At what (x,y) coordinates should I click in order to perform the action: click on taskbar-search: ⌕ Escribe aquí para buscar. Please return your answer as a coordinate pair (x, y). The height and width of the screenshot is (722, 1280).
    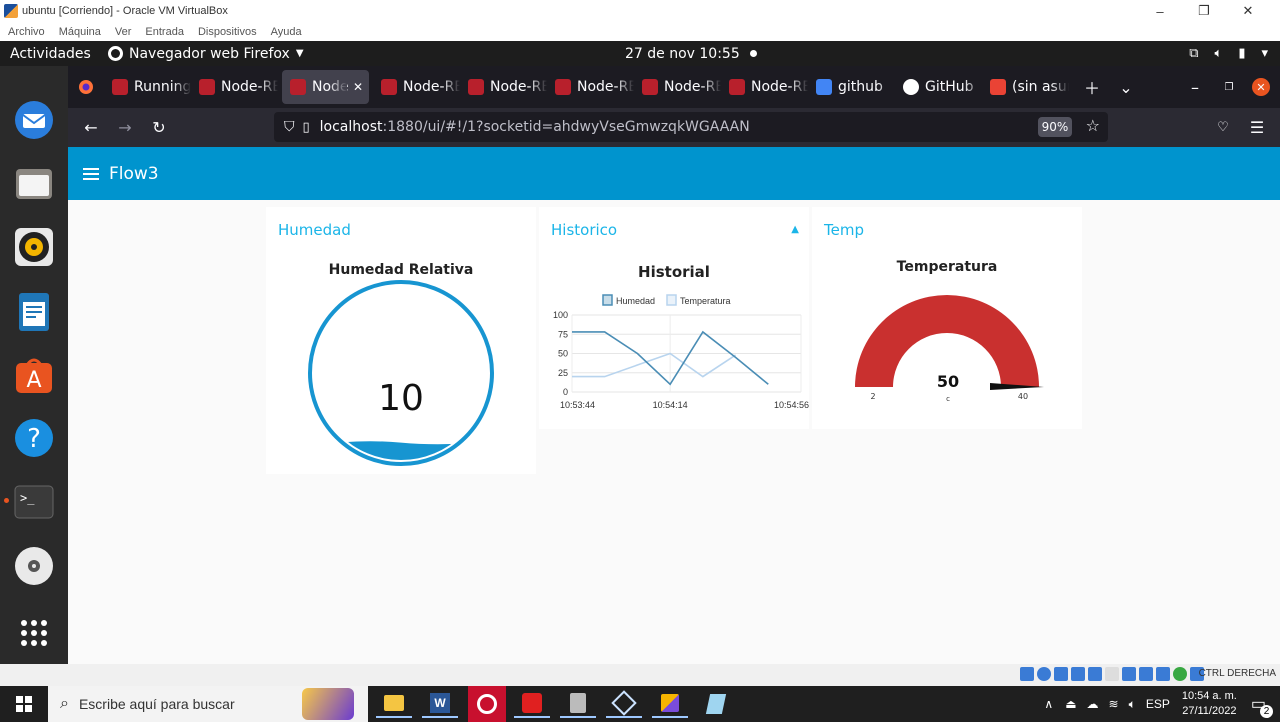
    Looking at the image, I should click on (208, 704).